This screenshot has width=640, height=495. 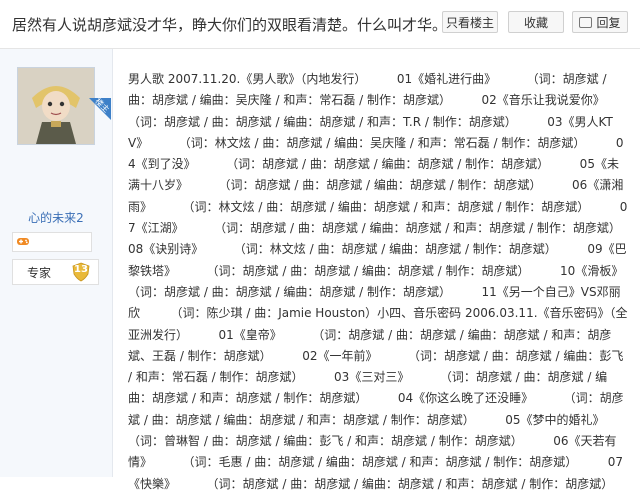 I want to click on favorite-button: 收藏, so click(x=536, y=22).